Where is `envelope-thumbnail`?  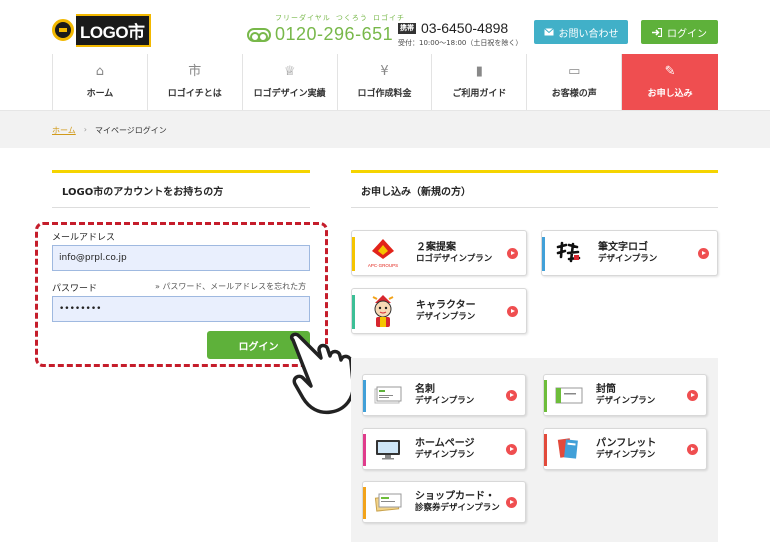 envelope-thumbnail is located at coordinates (569, 395).